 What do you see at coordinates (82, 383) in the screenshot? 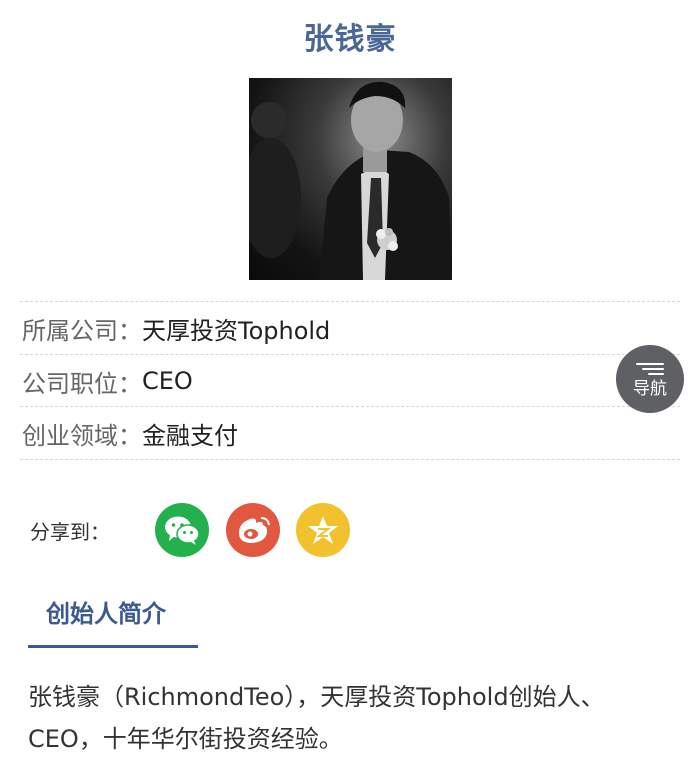
I see `position-label: 公司职位：` at bounding box center [82, 383].